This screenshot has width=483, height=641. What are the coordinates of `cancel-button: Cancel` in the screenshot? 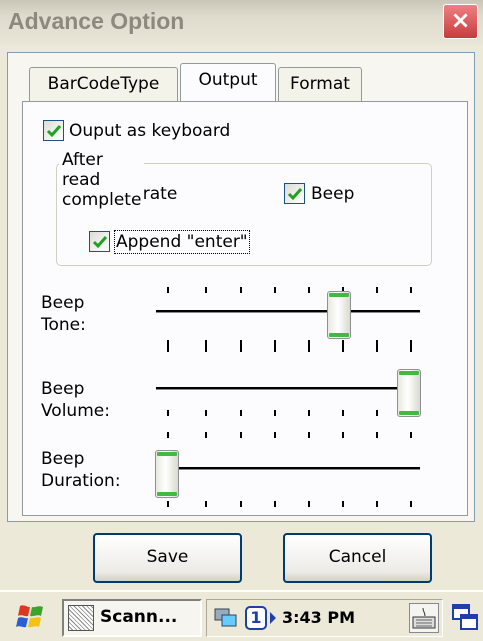 It's located at (357, 558).